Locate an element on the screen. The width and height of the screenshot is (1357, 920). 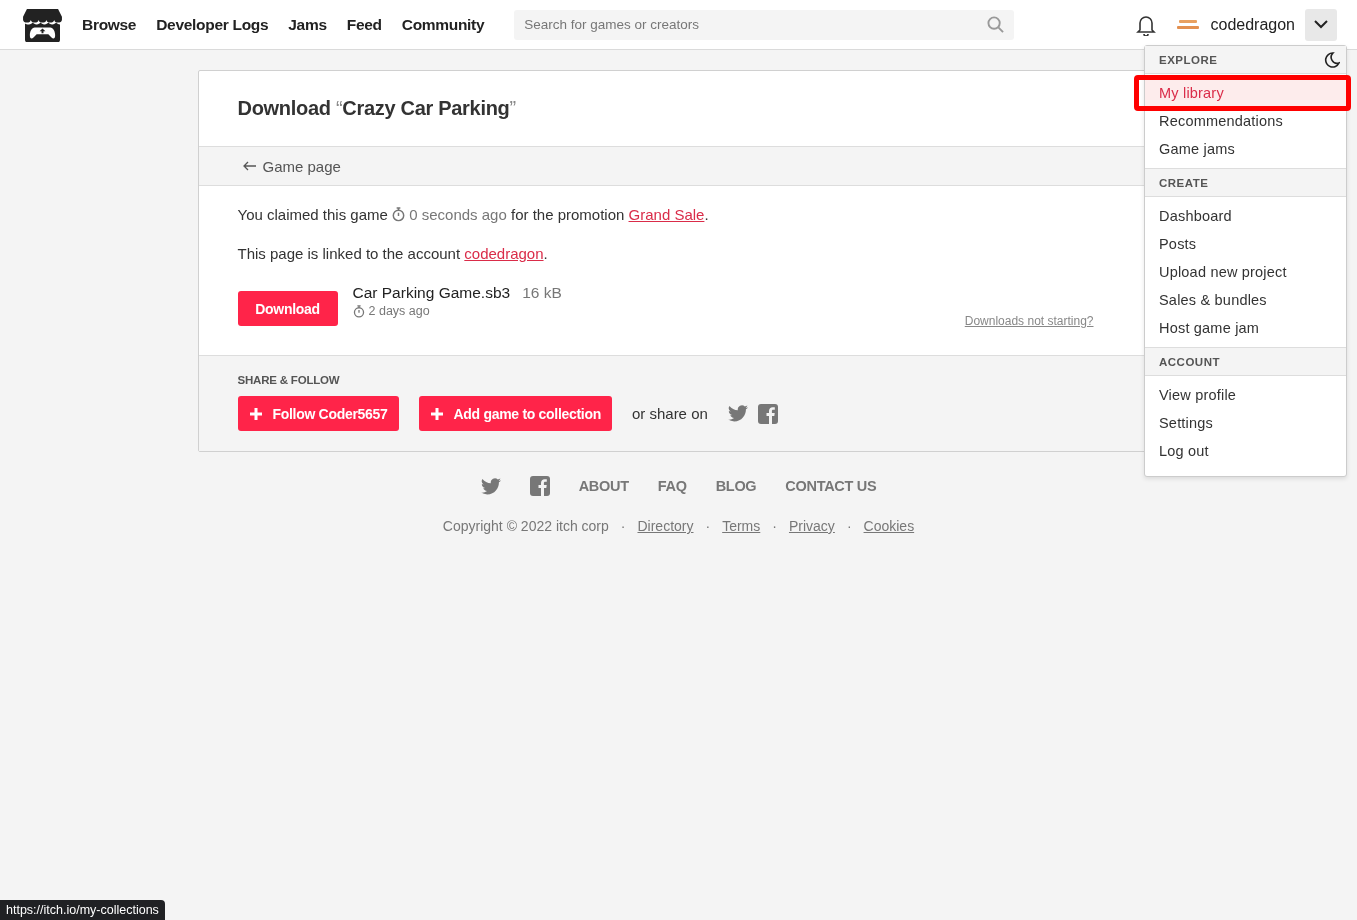
legal-link: Privacy is located at coordinates (811, 526).